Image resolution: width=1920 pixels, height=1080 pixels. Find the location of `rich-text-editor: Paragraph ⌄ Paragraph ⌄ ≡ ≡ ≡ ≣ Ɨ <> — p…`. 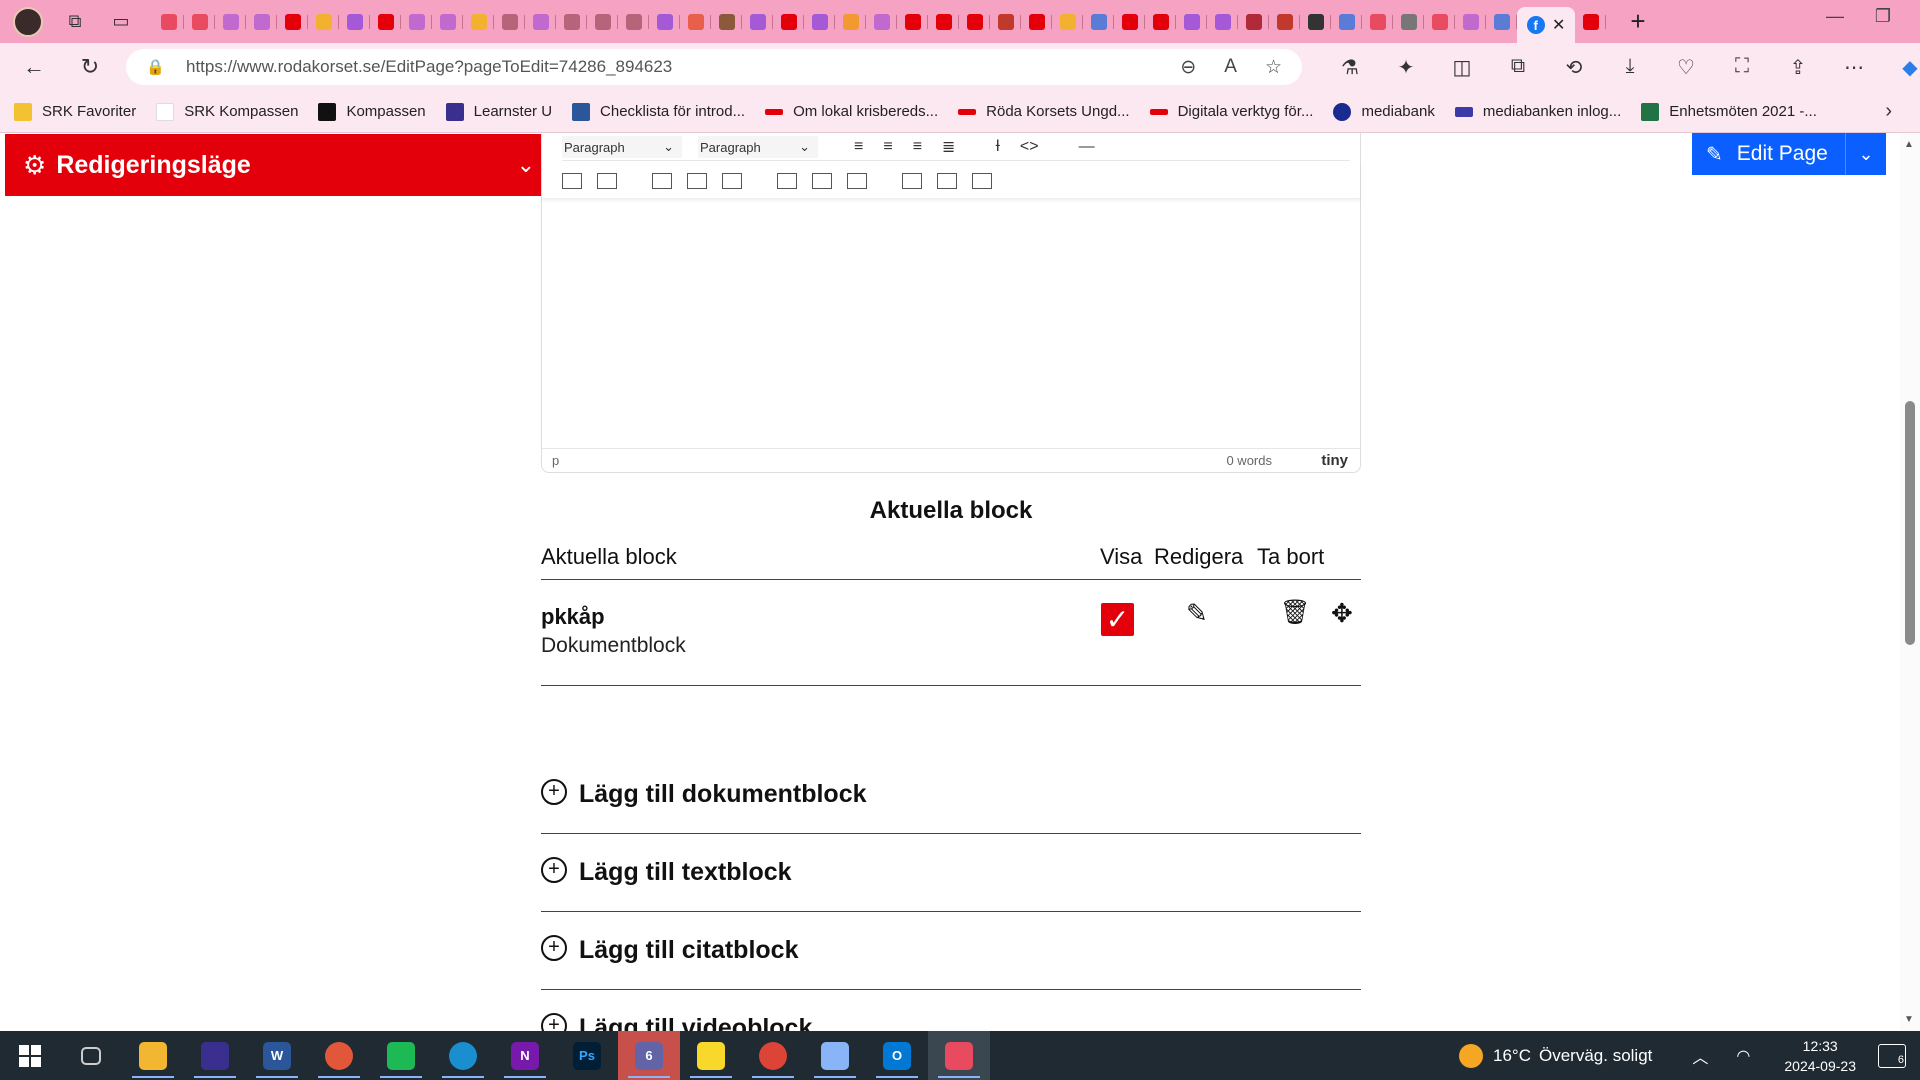

rich-text-editor: Paragraph ⌄ Paragraph ⌄ ≡ ≡ ≡ ≣ Ɨ <> — p… is located at coordinates (951, 303).